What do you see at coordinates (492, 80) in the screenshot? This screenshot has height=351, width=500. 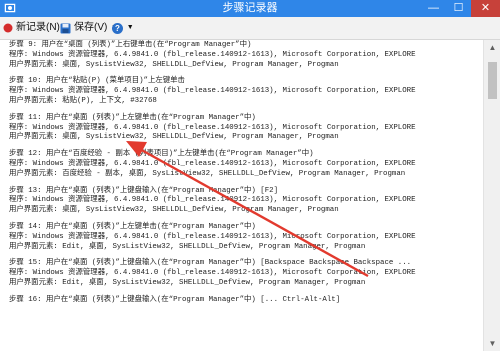 I see `scrollbar-thumb` at bounding box center [492, 80].